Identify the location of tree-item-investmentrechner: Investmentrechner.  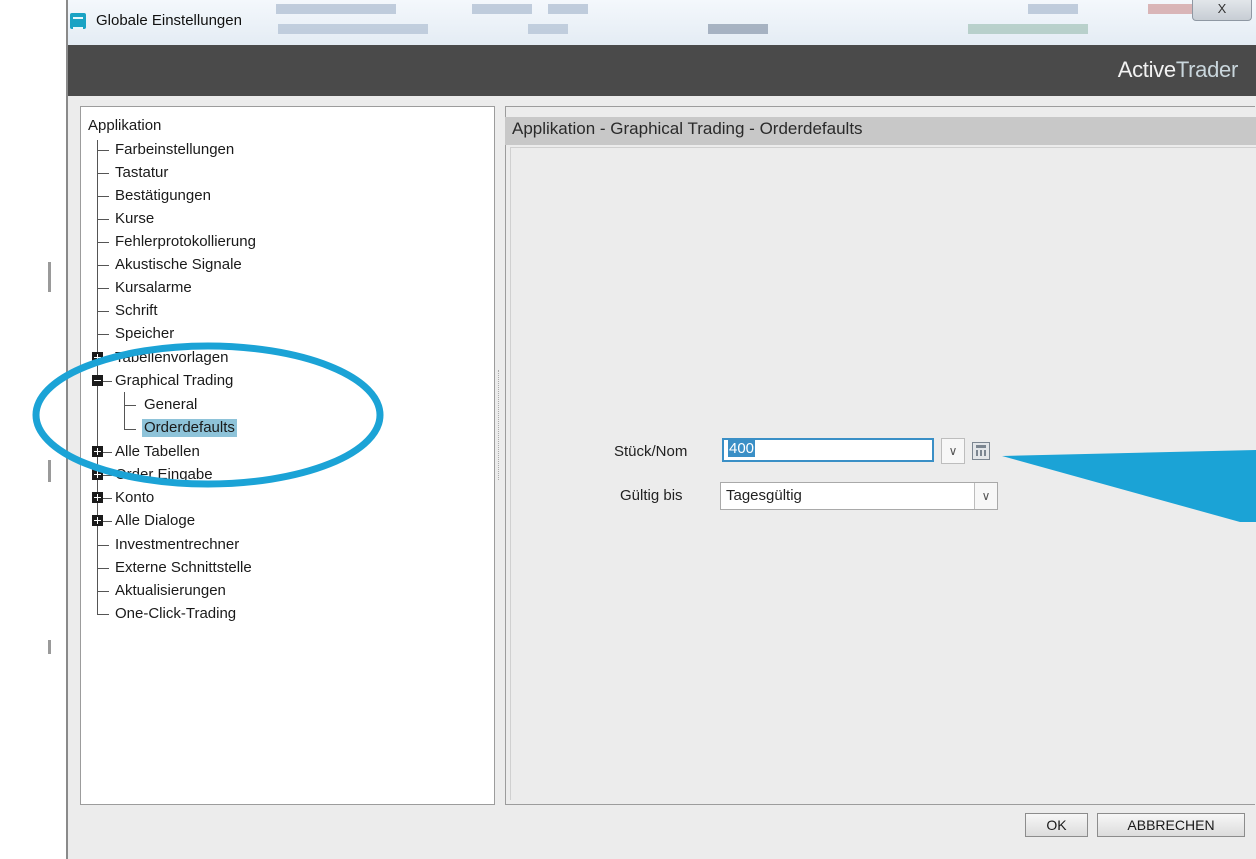
(177, 545).